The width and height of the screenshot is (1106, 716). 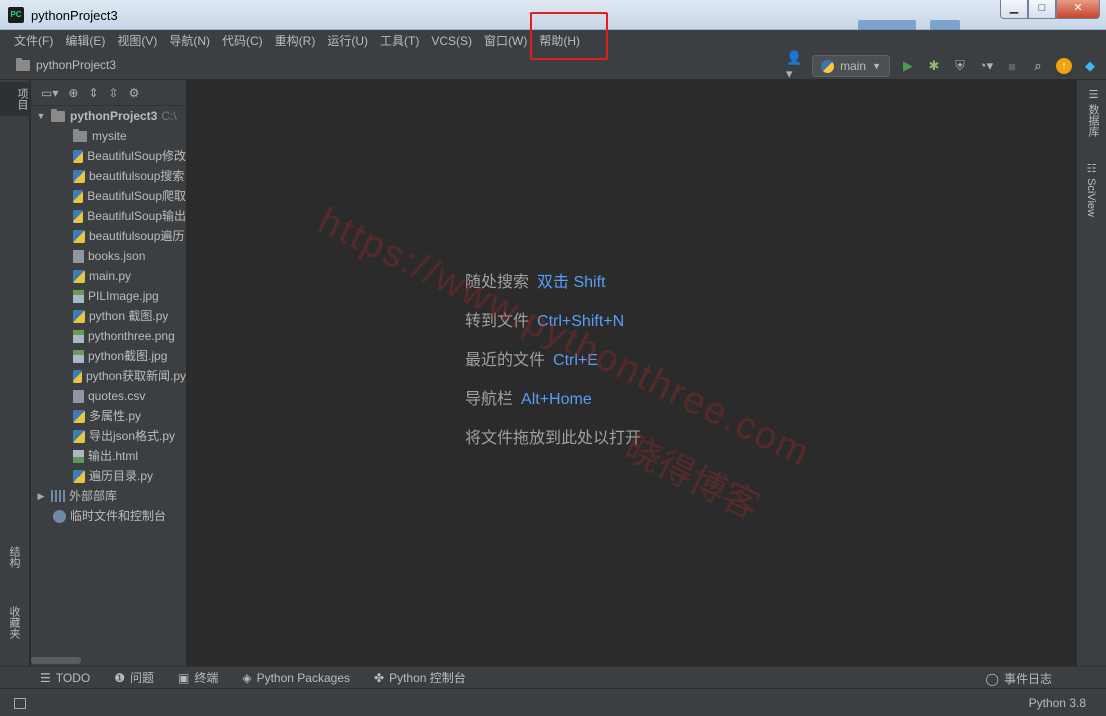 What do you see at coordinates (184, 677) in the screenshot?
I see `terminal-icon: ▣` at bounding box center [184, 677].